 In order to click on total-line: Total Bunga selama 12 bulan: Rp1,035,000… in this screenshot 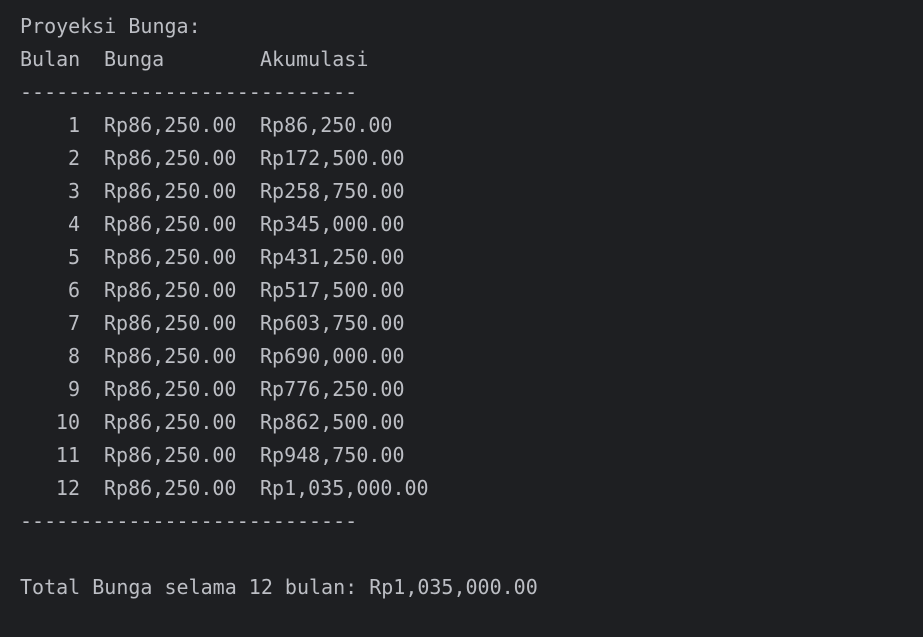, I will do `click(279, 587)`.